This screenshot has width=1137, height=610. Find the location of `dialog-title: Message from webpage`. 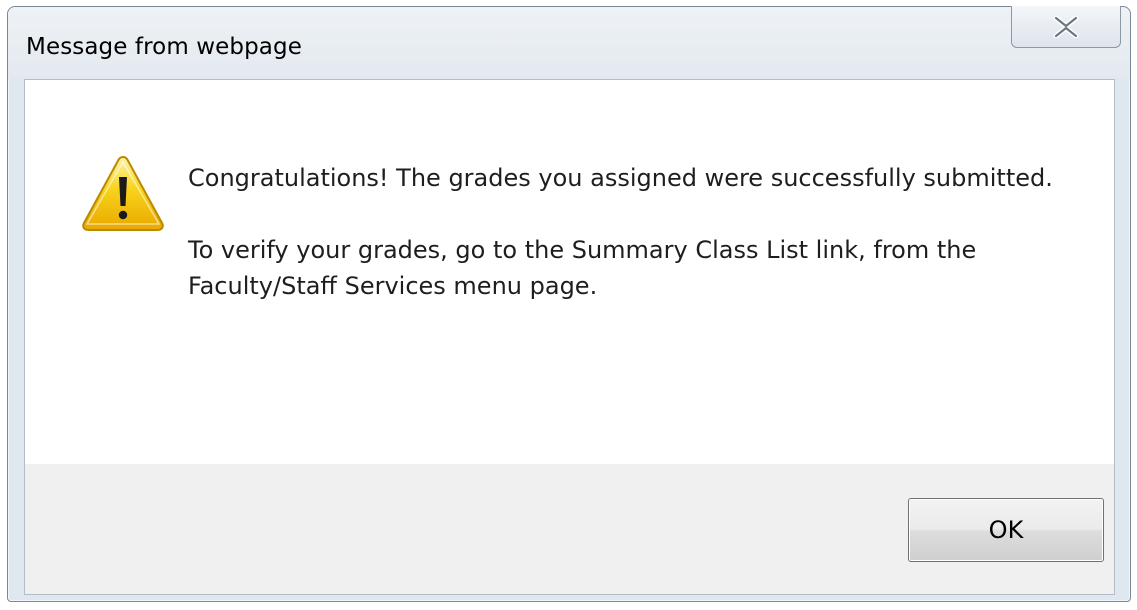

dialog-title: Message from webpage is located at coordinates (164, 47).